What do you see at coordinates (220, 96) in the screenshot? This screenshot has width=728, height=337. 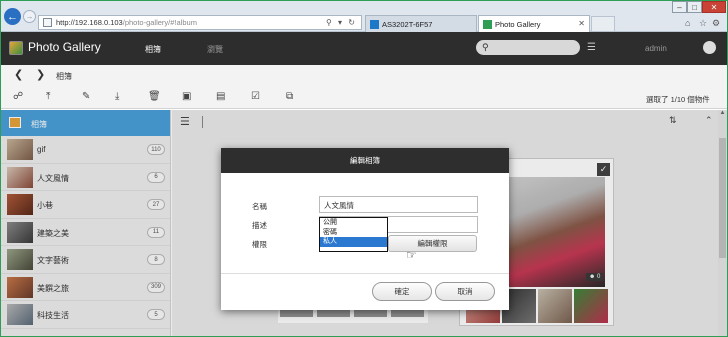 I see `set-cover-icon: ▤` at bounding box center [220, 96].